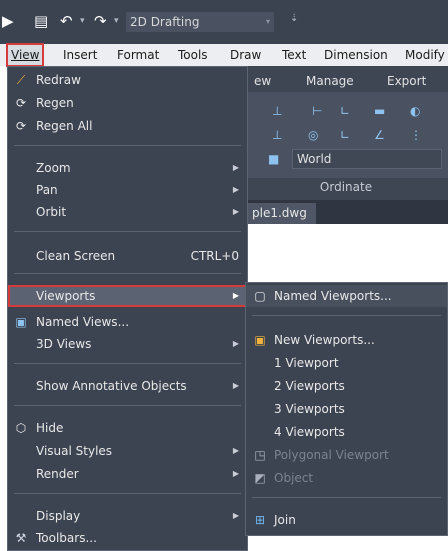  I want to click on submenu-item-3-viewports: 3 Viewports, so click(346, 409).